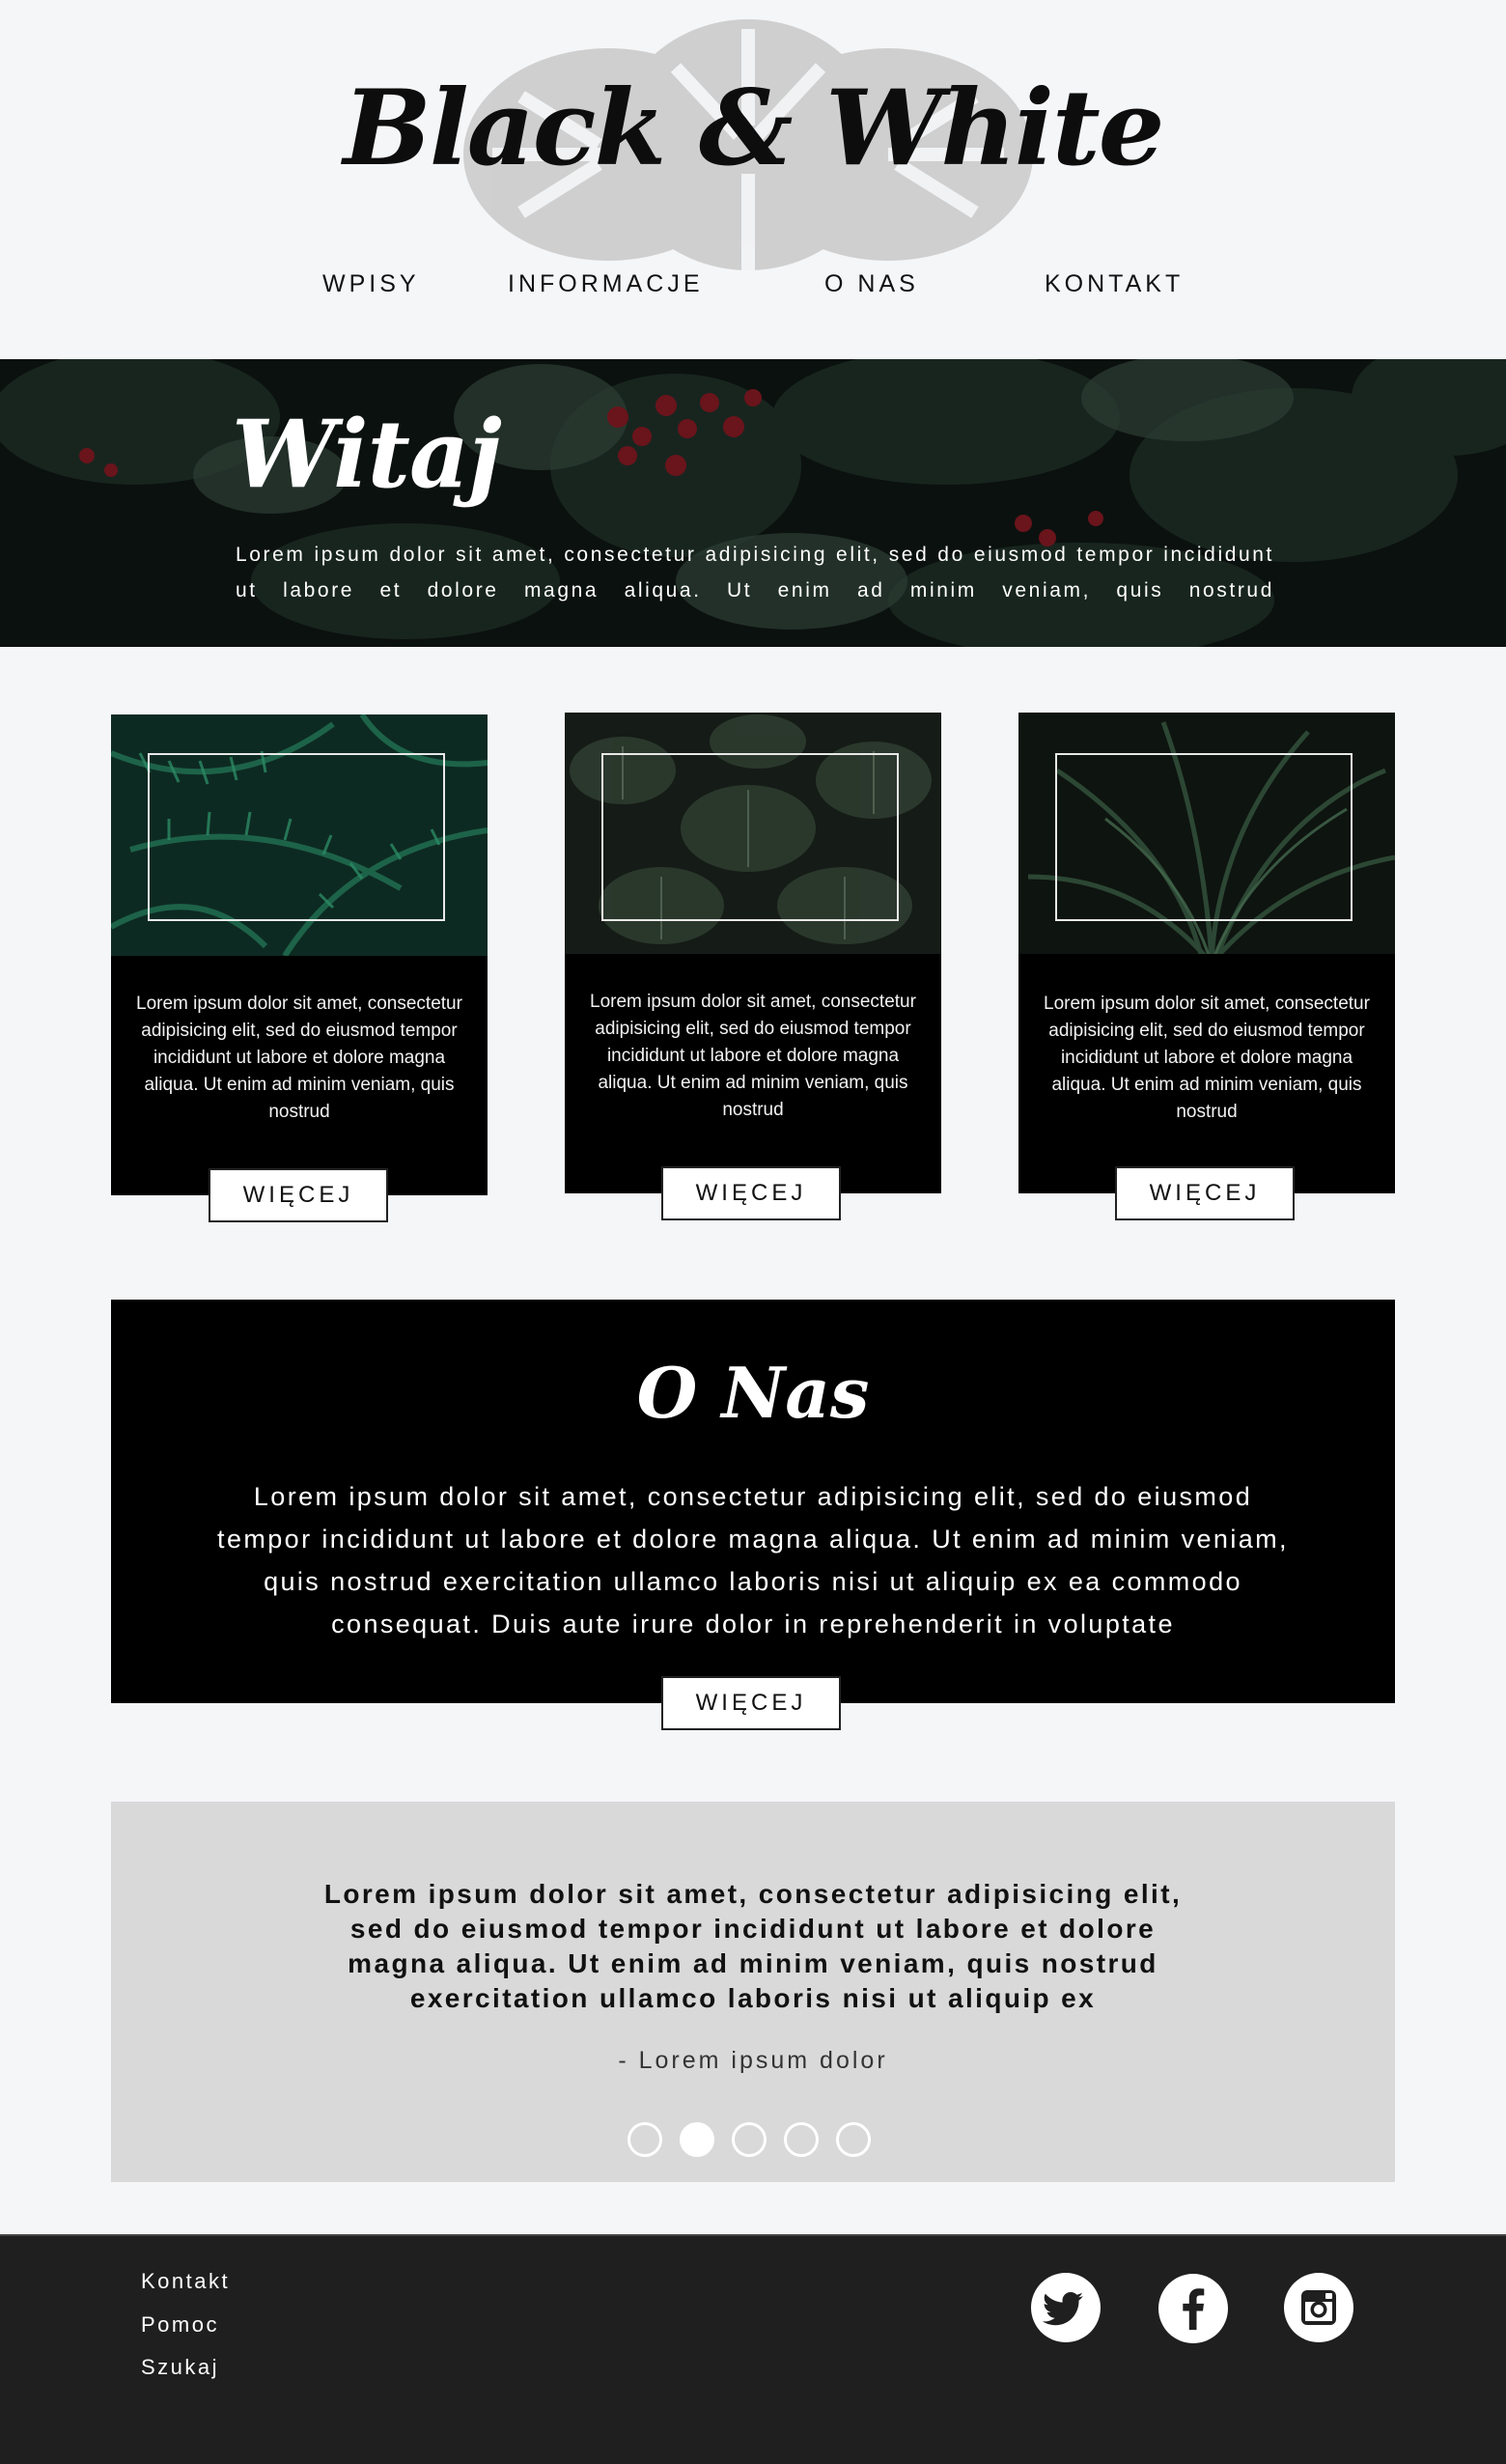 The width and height of the screenshot is (1506, 2464). I want to click on nav-o-nas: O NAS, so click(871, 284).